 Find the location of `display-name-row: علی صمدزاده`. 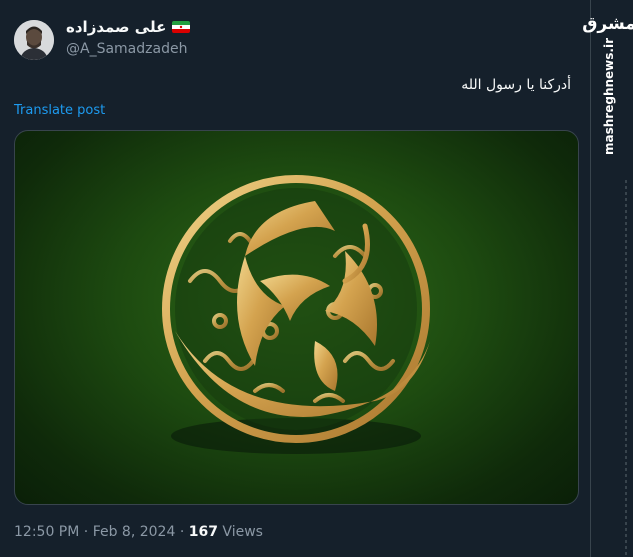

display-name-row: علی صمدزاده is located at coordinates (128, 27).